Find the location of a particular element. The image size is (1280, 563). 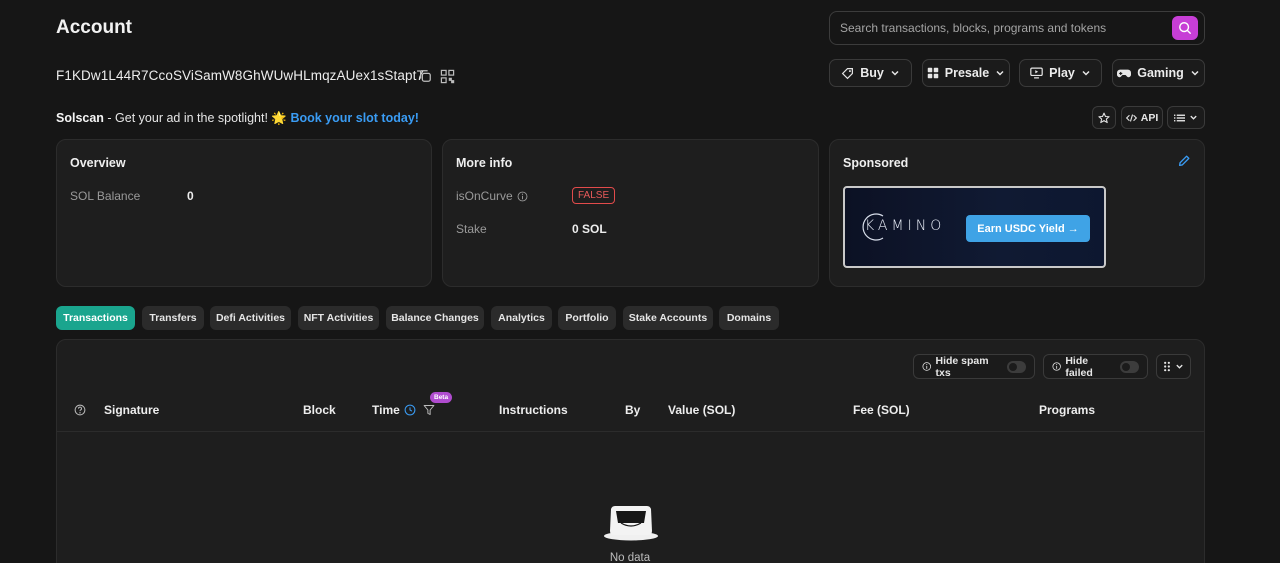

time-filter-button is located at coordinates (429, 409).